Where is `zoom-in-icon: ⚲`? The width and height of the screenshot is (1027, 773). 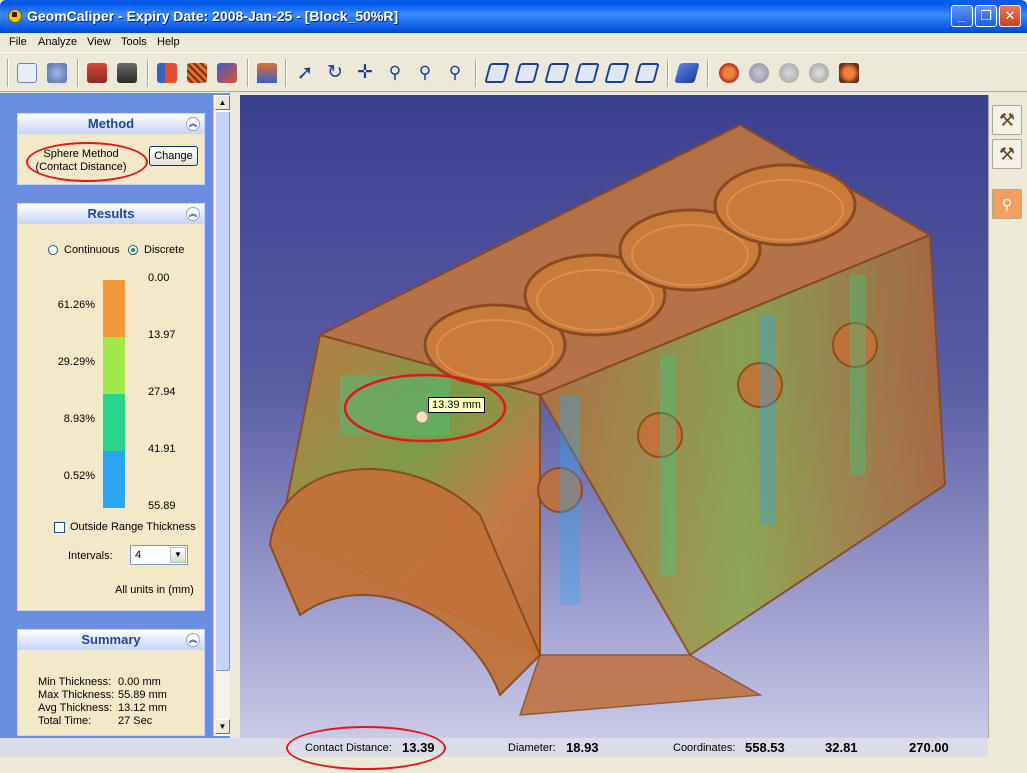 zoom-in-icon: ⚲ is located at coordinates (455, 73).